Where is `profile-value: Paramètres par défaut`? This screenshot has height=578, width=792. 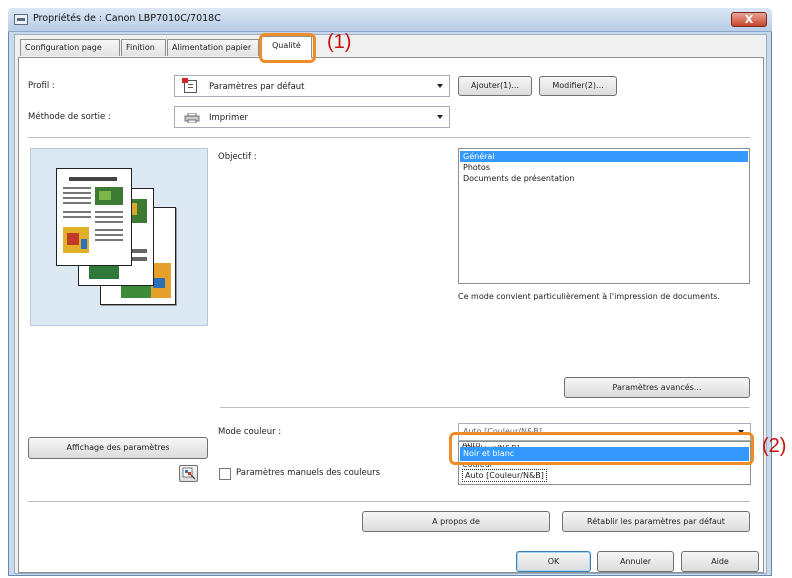
profile-value: Paramètres par défaut is located at coordinates (257, 87).